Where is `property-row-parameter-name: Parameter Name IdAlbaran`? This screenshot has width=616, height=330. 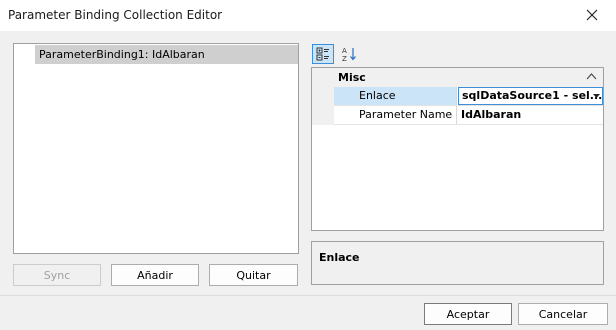
property-row-parameter-name: Parameter Name IdAlbaran is located at coordinates (468, 115).